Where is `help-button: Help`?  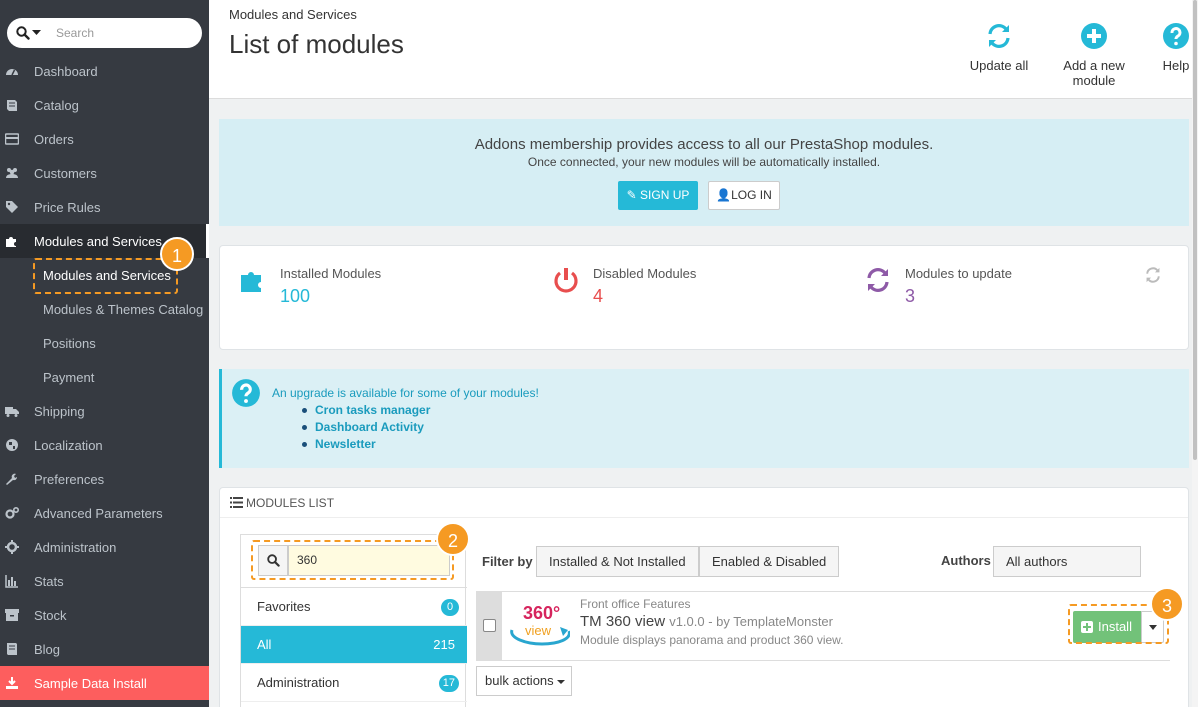
help-button: Help is located at coordinates (1176, 47).